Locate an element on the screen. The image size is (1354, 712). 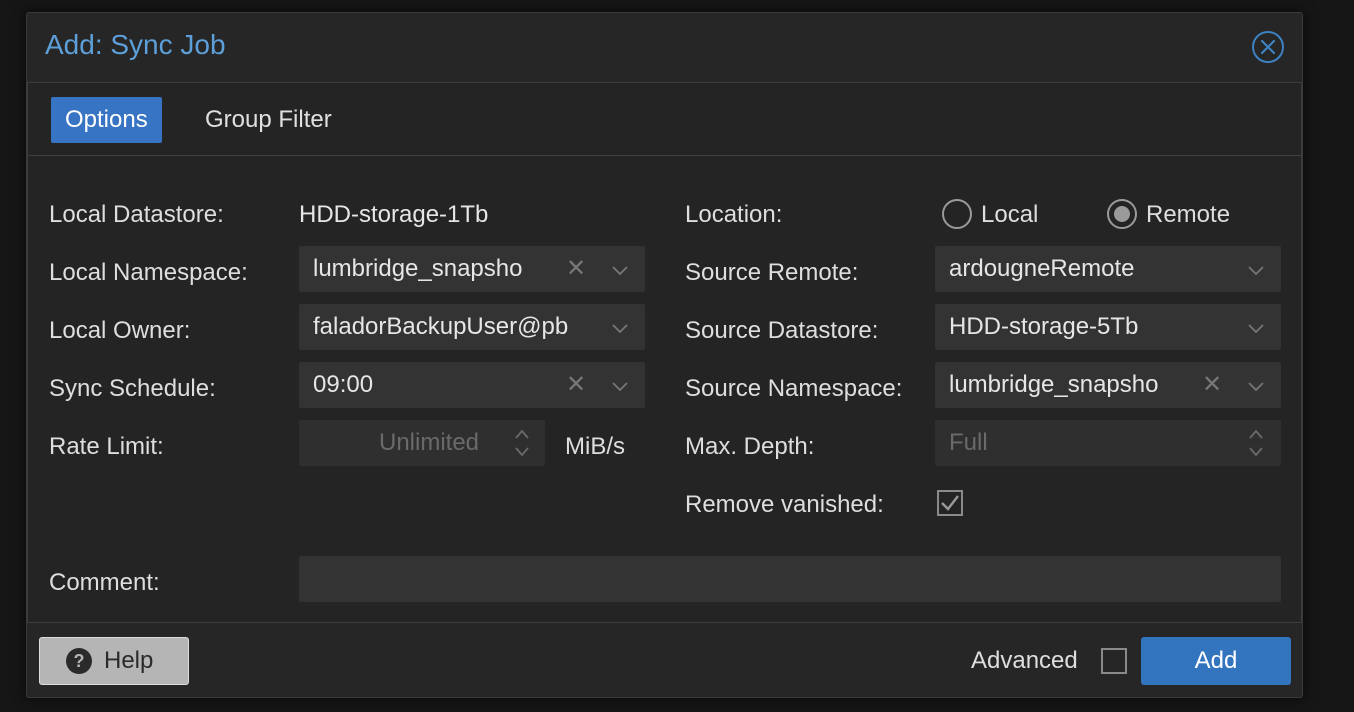
close-button is located at coordinates (1268, 47).